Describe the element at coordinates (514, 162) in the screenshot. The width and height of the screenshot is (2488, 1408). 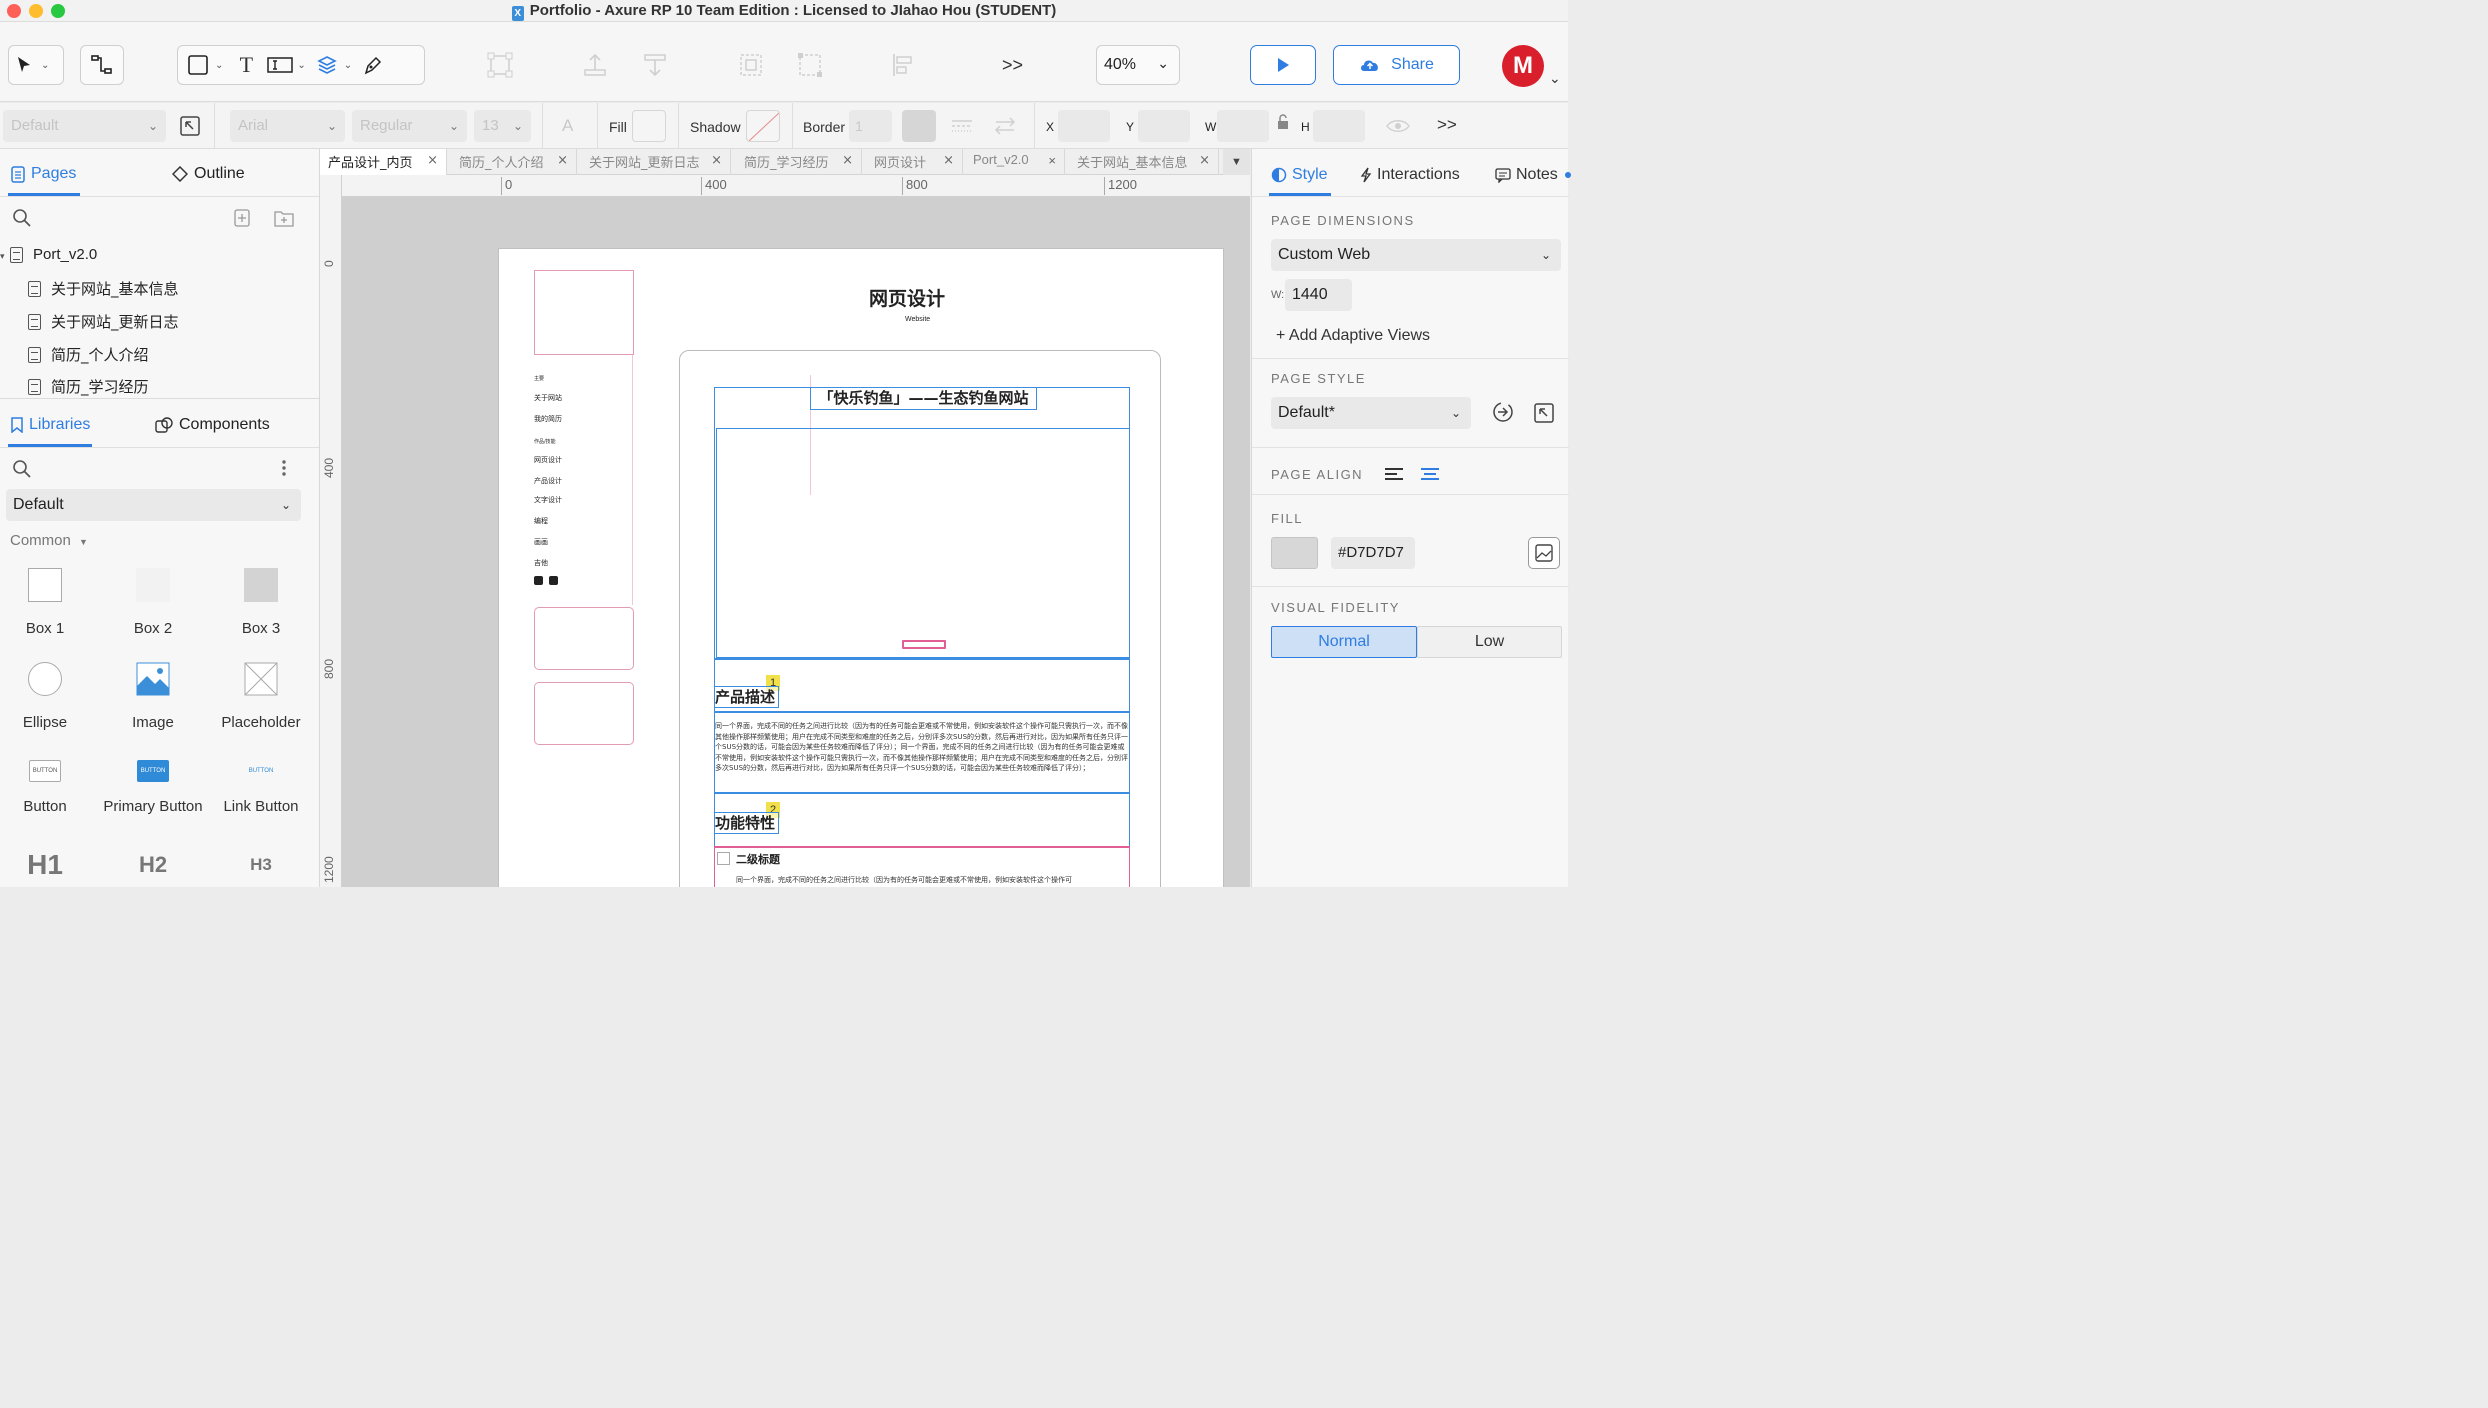
I see `tab-page: 简历_个人介绍 ×` at that location.